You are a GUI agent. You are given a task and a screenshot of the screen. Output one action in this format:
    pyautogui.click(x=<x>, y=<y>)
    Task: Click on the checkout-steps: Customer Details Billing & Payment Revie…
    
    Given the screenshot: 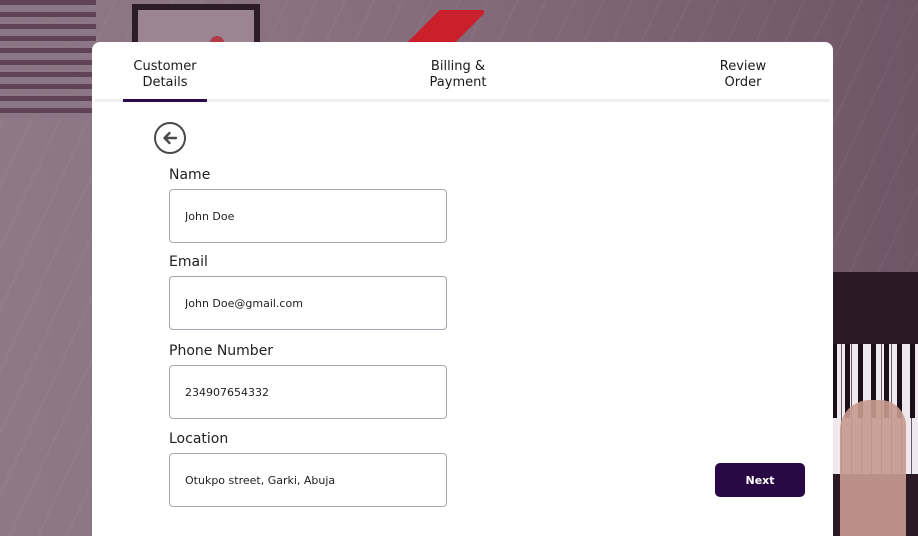 What is the action you would take?
    pyautogui.click(x=462, y=72)
    